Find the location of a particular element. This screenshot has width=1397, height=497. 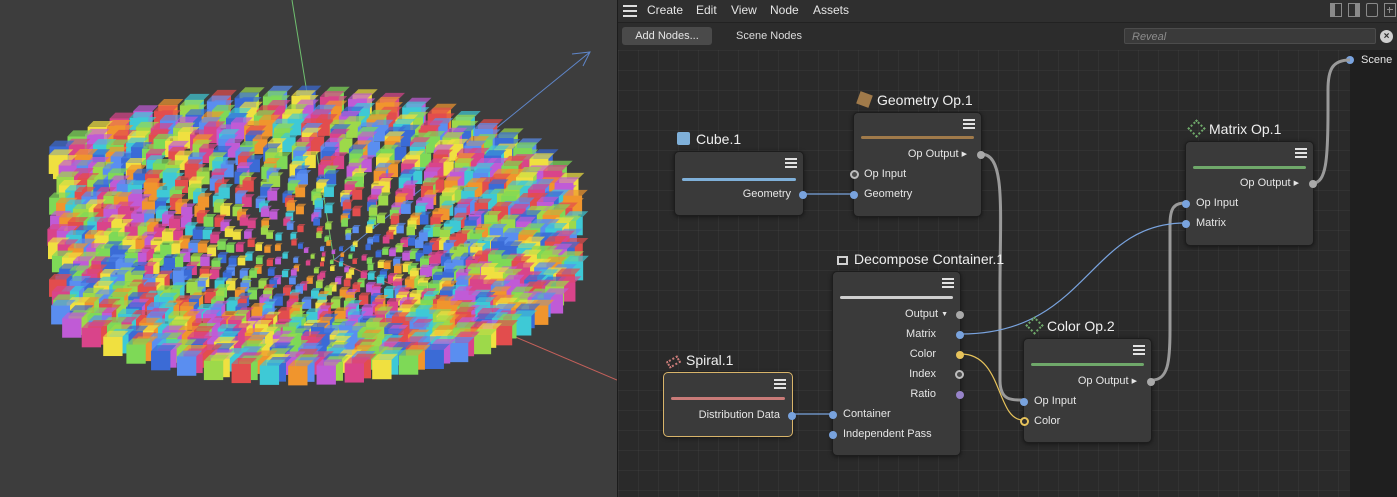

matrix-input-port is located at coordinates (1186, 224).